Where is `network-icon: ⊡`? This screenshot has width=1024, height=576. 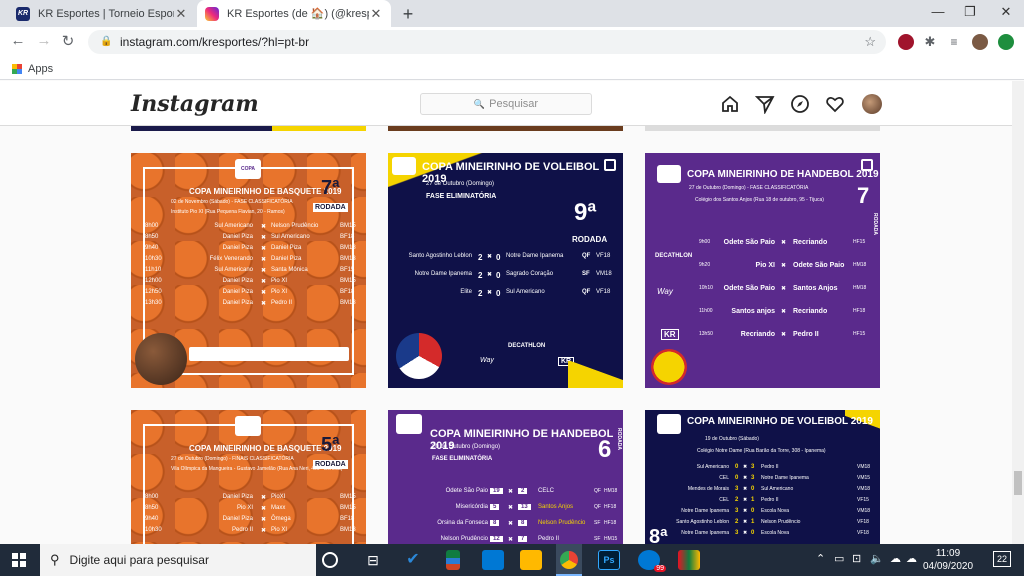
network-icon: ⊡ is located at coordinates (856, 558).